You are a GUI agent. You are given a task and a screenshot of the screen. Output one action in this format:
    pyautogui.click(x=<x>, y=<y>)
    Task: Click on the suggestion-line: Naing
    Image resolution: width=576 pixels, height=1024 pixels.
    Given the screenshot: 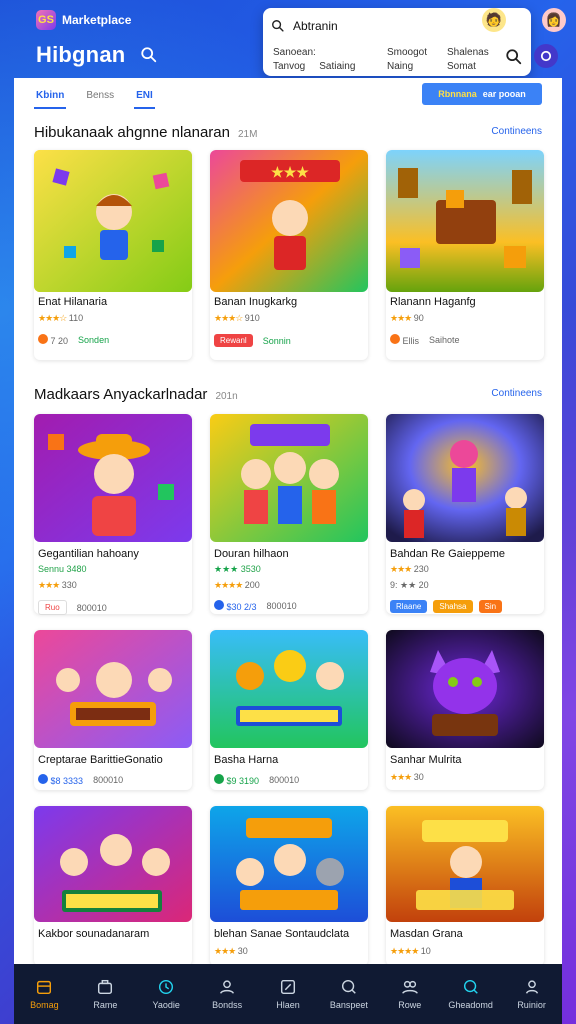 What is the action you would take?
    pyautogui.click(x=400, y=66)
    